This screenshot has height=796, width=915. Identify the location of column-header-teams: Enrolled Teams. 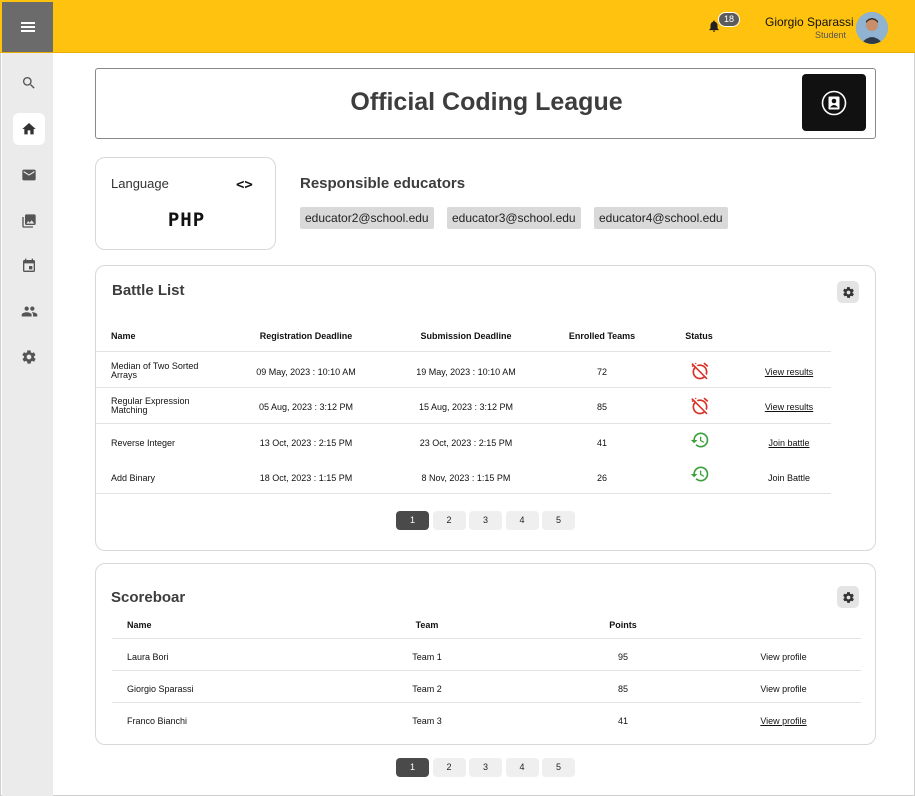
(602, 336).